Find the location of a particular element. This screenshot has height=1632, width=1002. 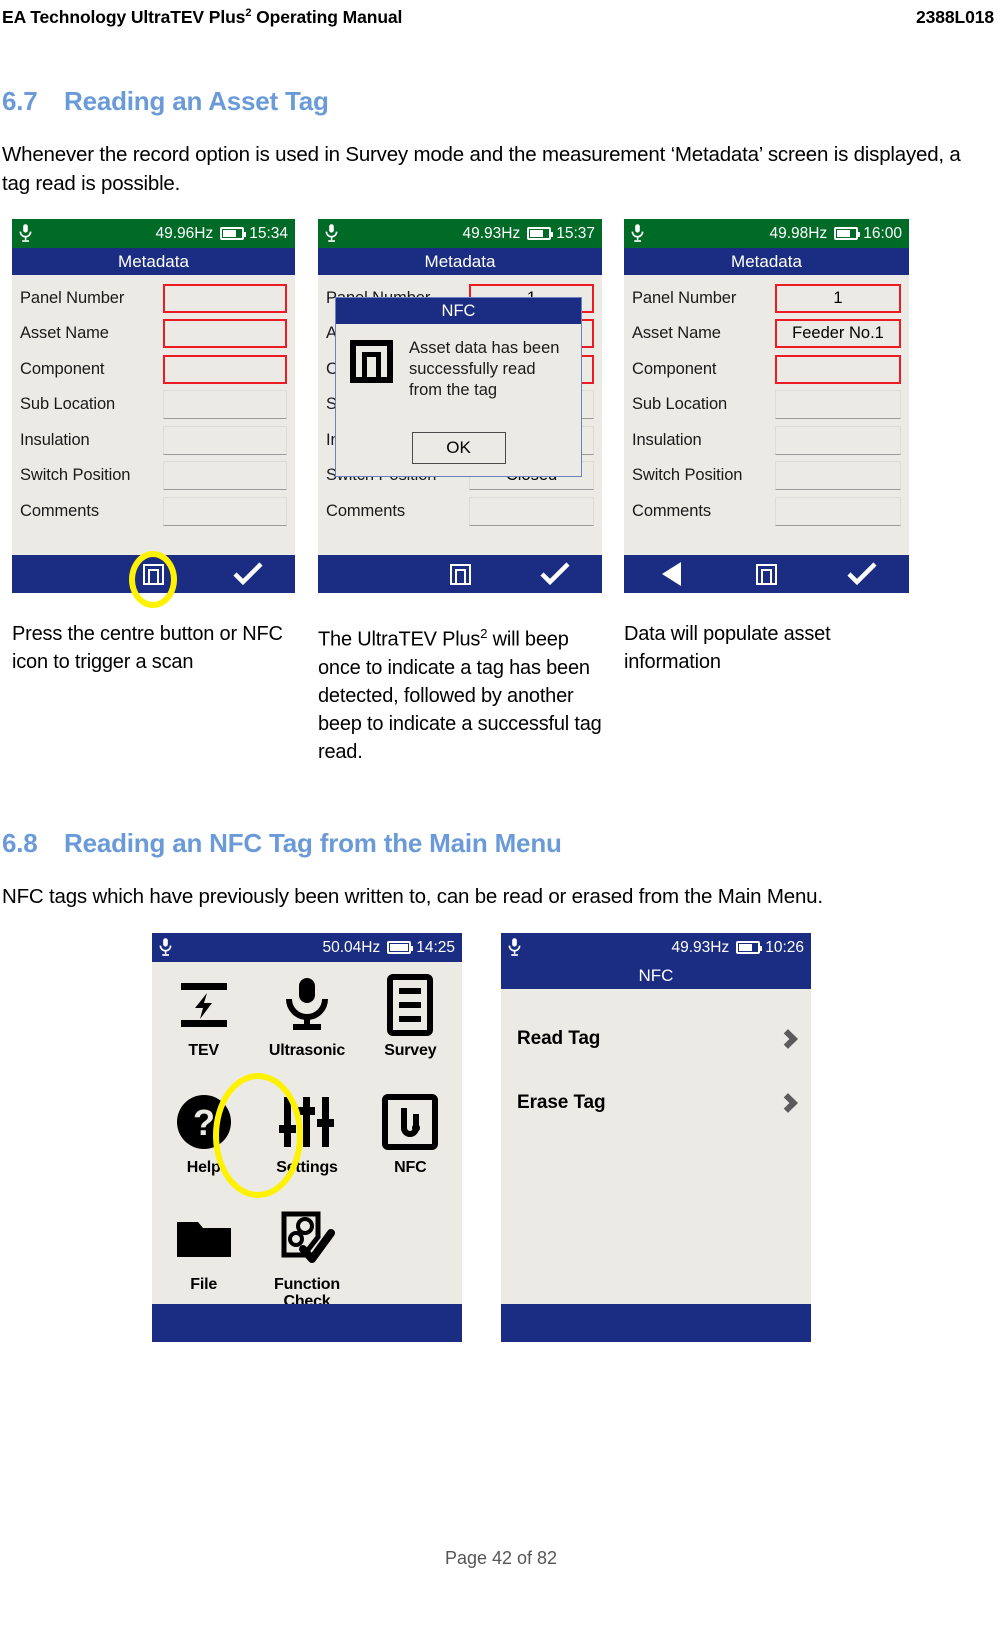

field-label: Asset Name is located at coordinates (676, 333).